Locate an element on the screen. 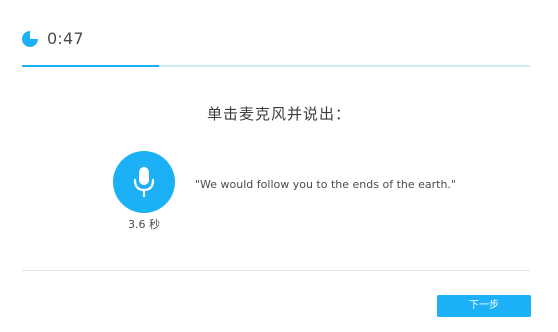 Image resolution: width=558 pixels, height=332 pixels. pie-timer-icon is located at coordinates (30, 39).